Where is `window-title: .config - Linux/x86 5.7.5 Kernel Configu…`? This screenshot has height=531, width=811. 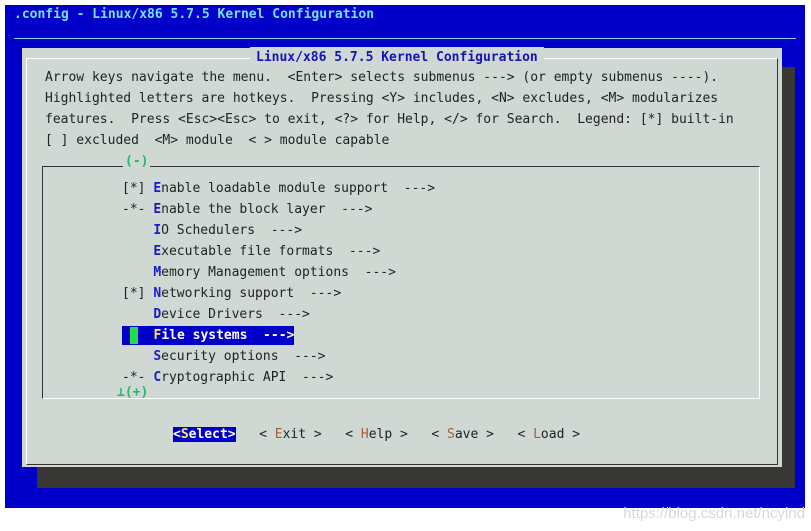 window-title: .config - Linux/x86 5.7.5 Kernel Configu… is located at coordinates (194, 14).